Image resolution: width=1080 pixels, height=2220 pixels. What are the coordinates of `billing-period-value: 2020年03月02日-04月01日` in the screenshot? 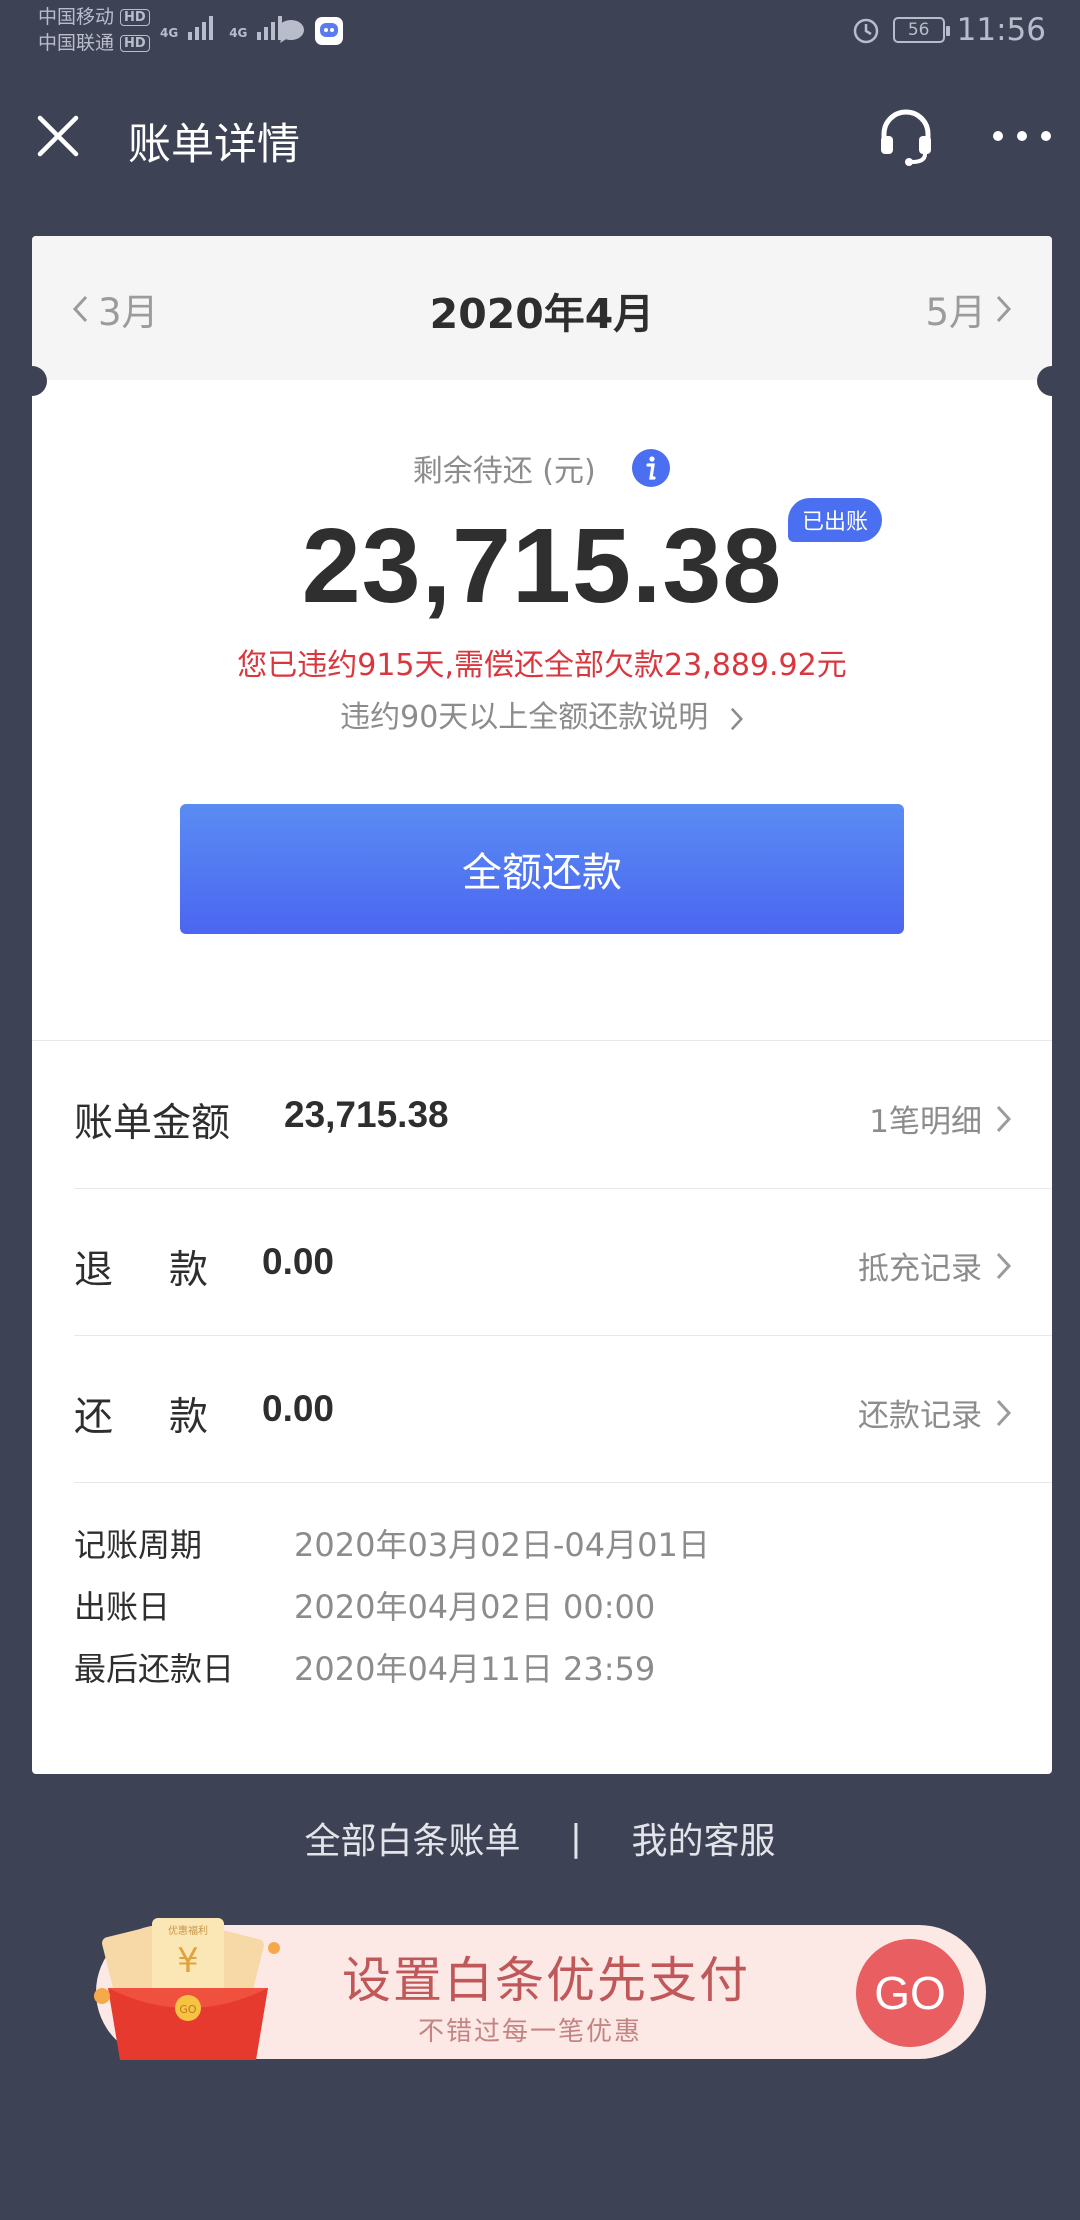 It's located at (502, 1545).